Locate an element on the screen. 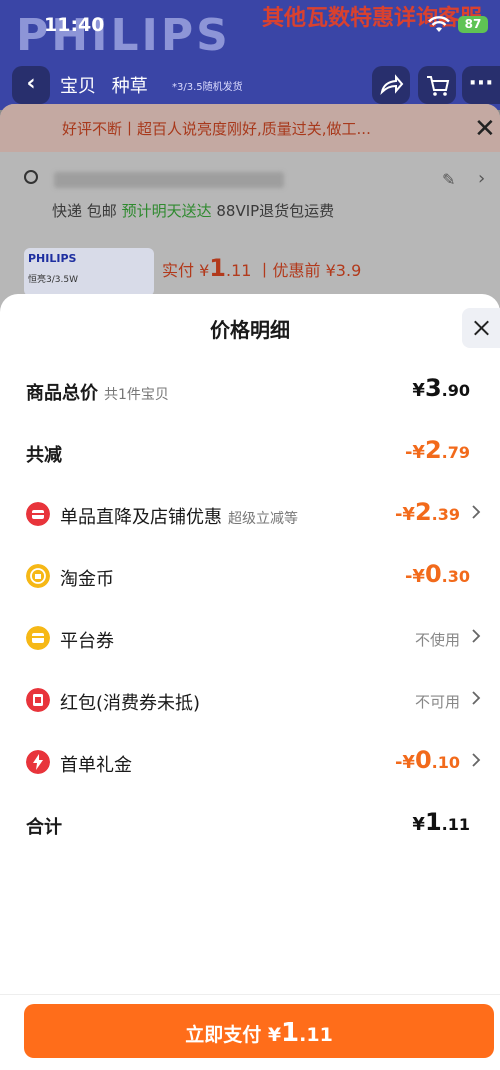 The image size is (500, 1070). red-packet-icon is located at coordinates (38, 700).